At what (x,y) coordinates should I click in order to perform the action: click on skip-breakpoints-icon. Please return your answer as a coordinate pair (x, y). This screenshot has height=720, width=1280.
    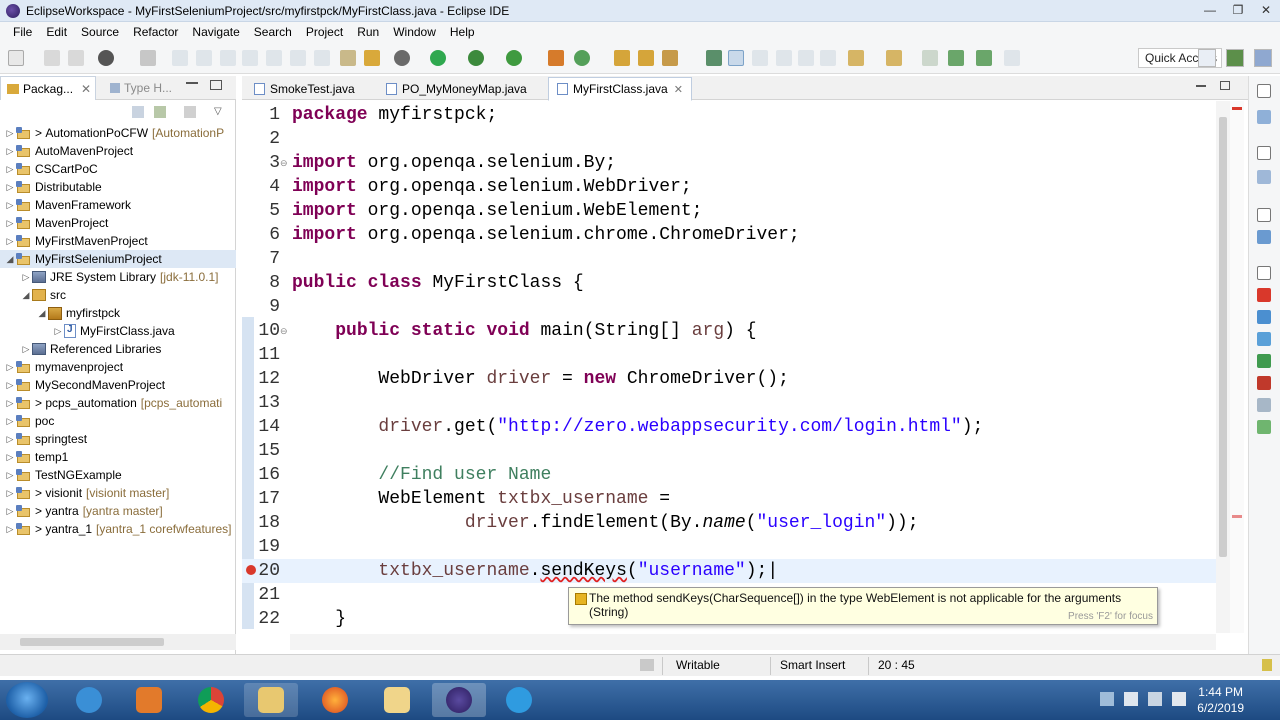
    Looking at the image, I should click on (148, 58).